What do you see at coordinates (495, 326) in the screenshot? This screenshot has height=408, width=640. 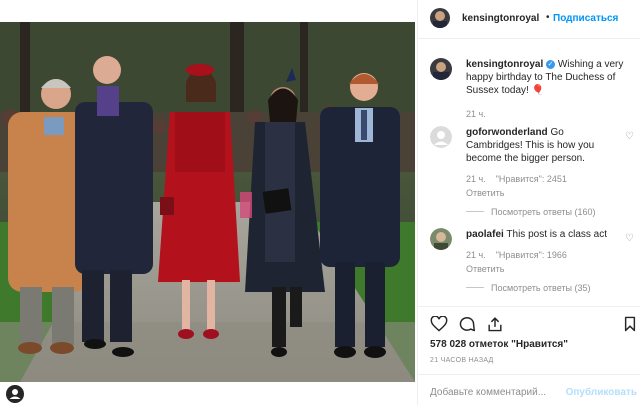 I see `share-icon` at bounding box center [495, 326].